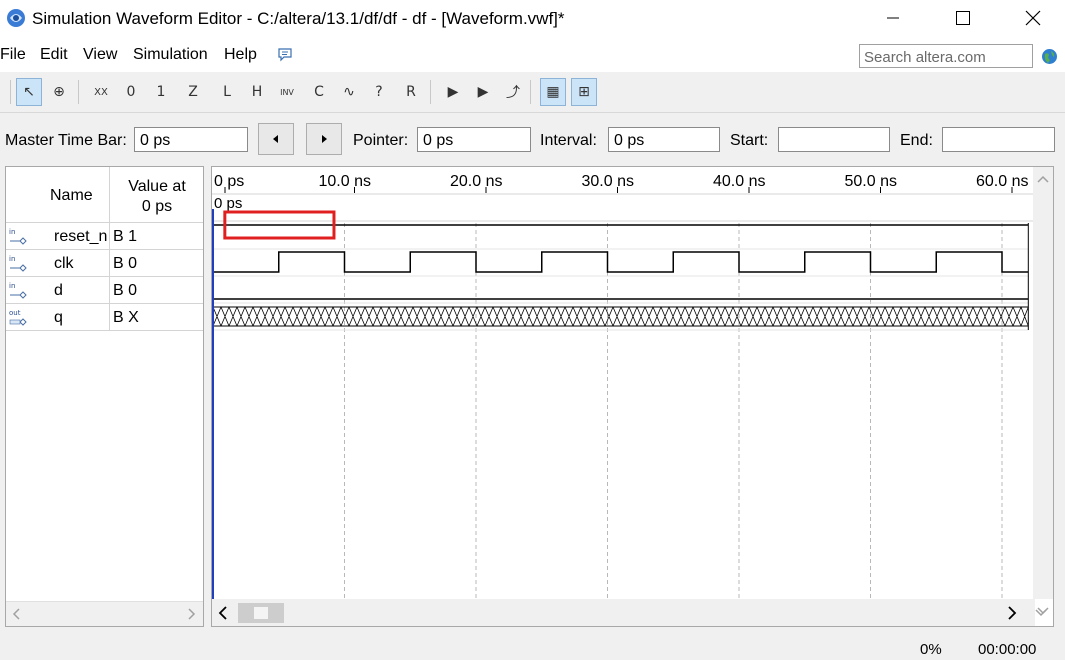 This screenshot has width=1065, height=660. Describe the element at coordinates (621, 262) in the screenshot. I see `clk-waveform` at that location.